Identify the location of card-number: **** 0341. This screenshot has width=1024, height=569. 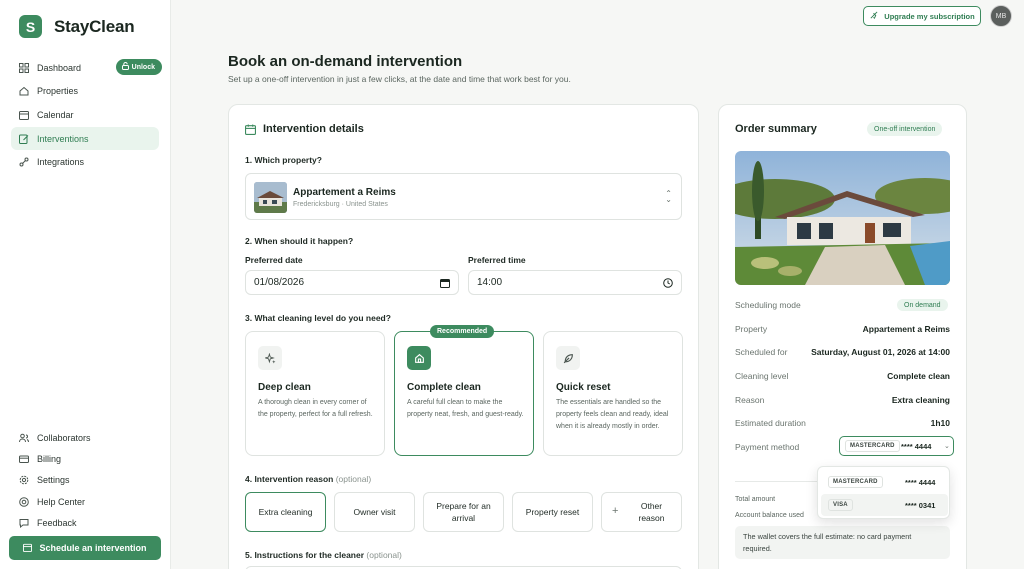
(920, 505).